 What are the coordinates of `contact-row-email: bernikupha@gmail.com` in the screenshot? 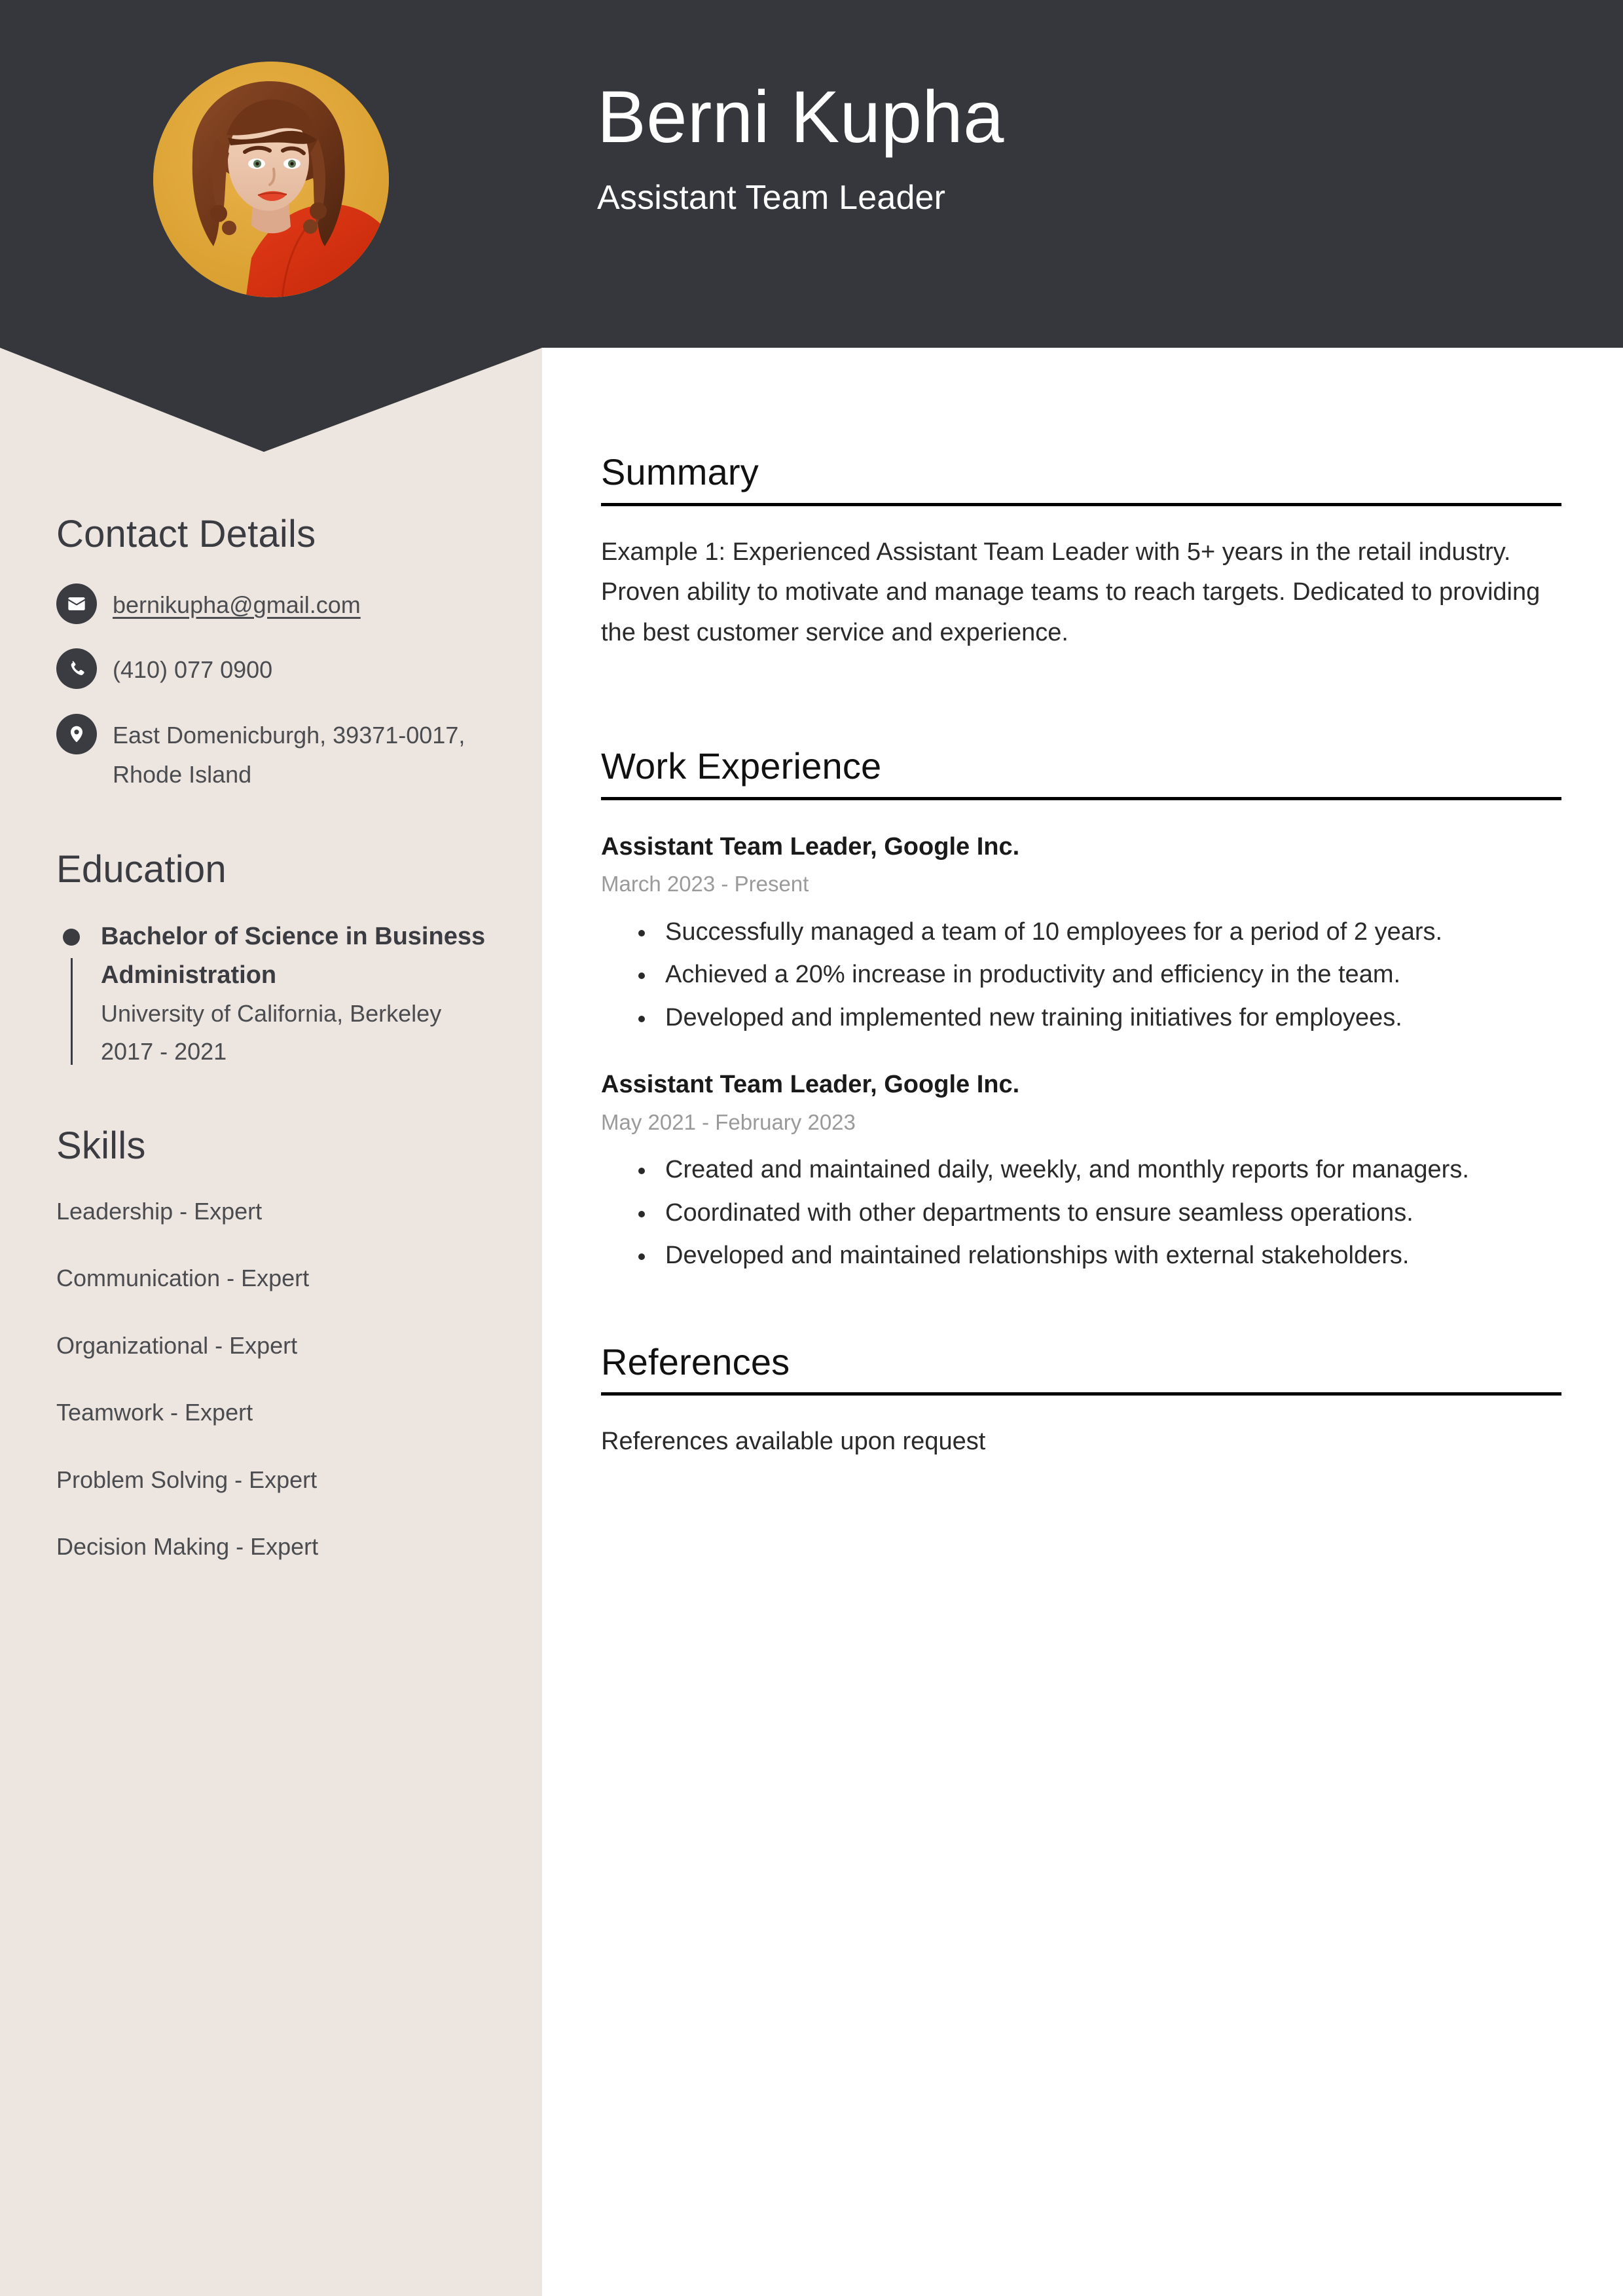 It's located at (271, 603).